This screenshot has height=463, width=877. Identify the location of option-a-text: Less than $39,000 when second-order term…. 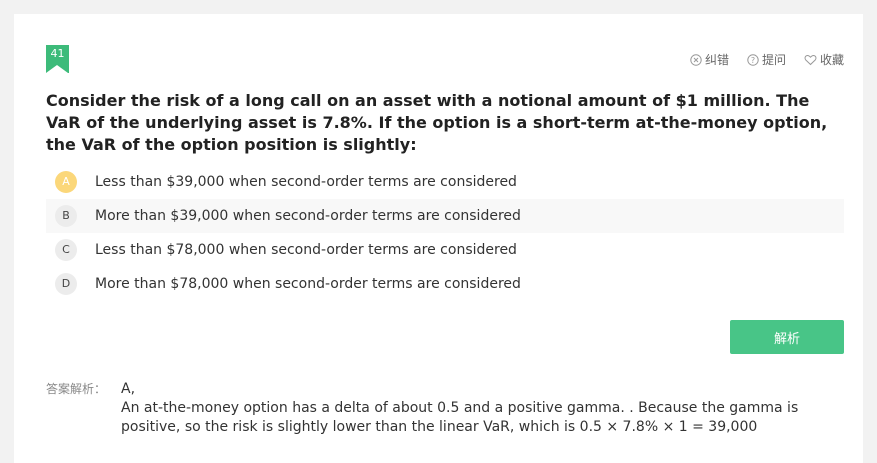
(306, 182).